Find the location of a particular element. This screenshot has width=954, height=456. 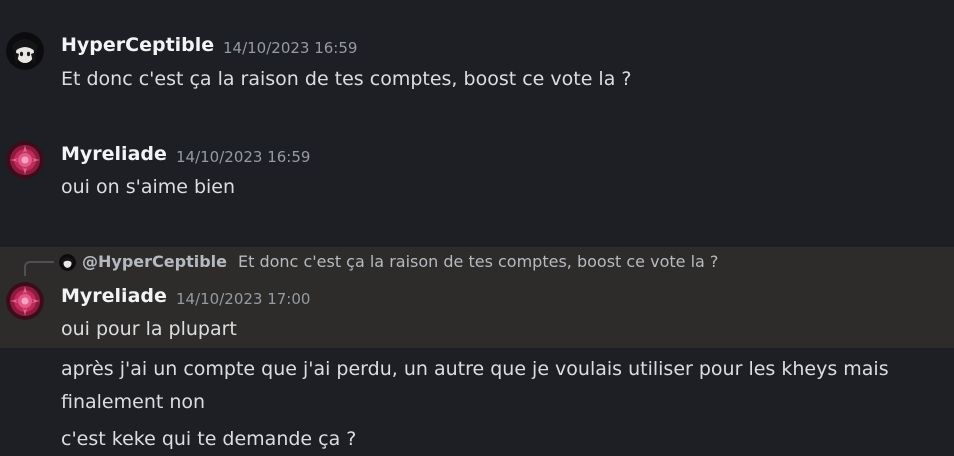

message-text-line: finalement non is located at coordinates (133, 402).